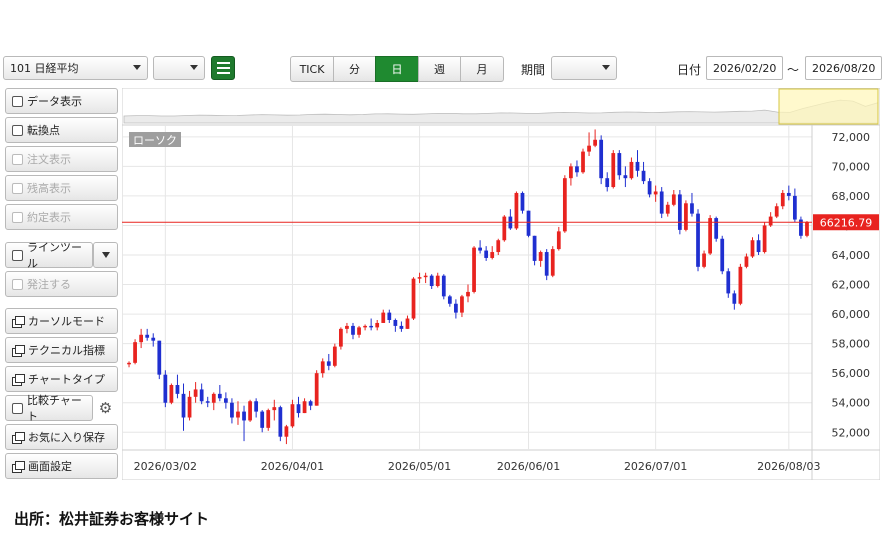 The height and width of the screenshot is (535, 884). Describe the element at coordinates (66, 350) in the screenshot. I see `sidebar-item-label: テクニカル指標` at that location.